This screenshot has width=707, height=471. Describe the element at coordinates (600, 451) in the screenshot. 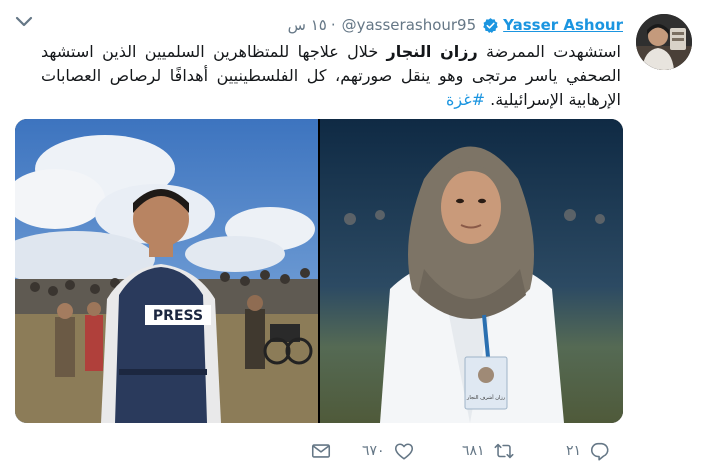

I see `reply-icon` at that location.